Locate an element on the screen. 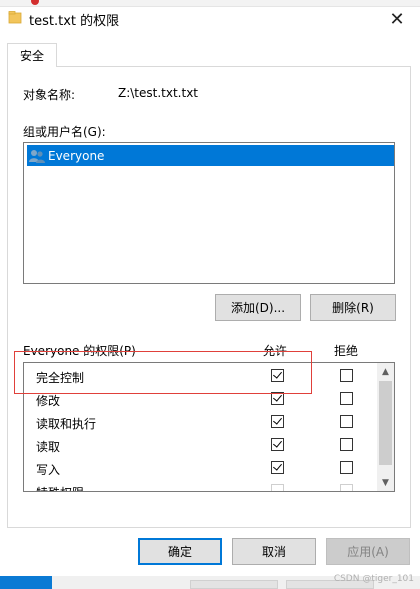 The image size is (420, 589). apply-button: 应用(A) is located at coordinates (368, 551).